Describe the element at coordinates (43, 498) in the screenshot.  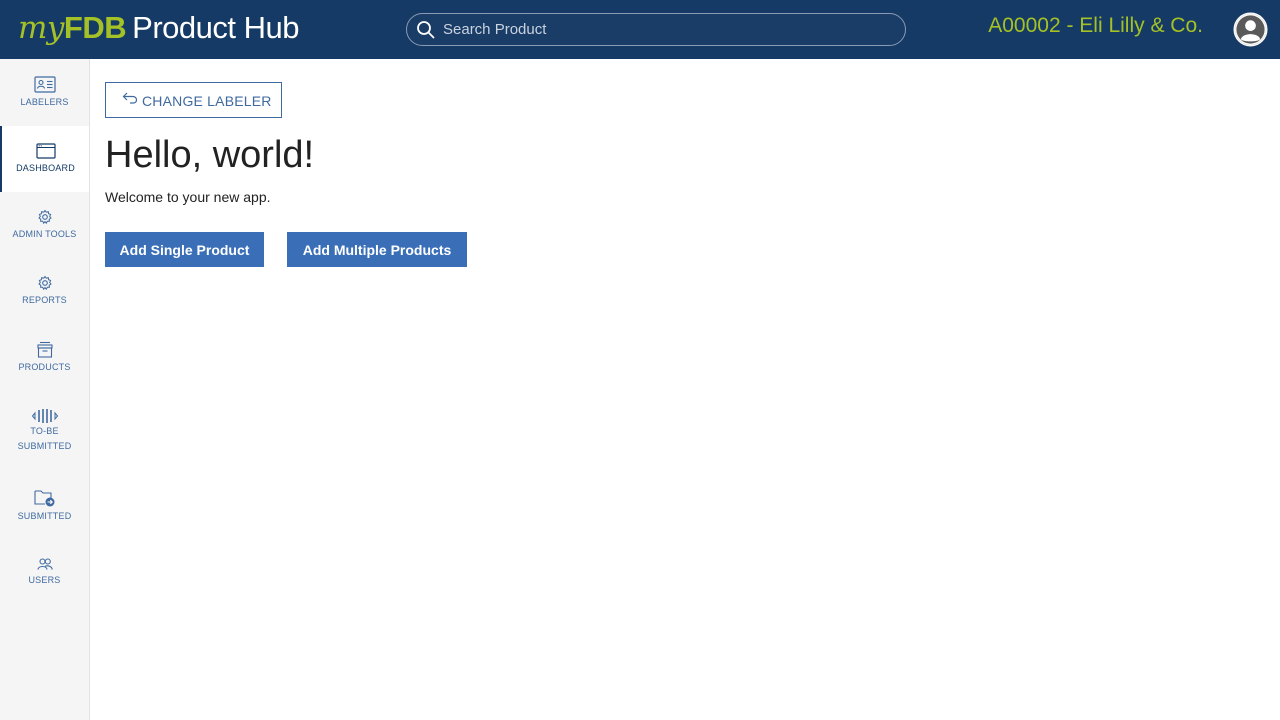
I see `submitted-folder-icon` at that location.